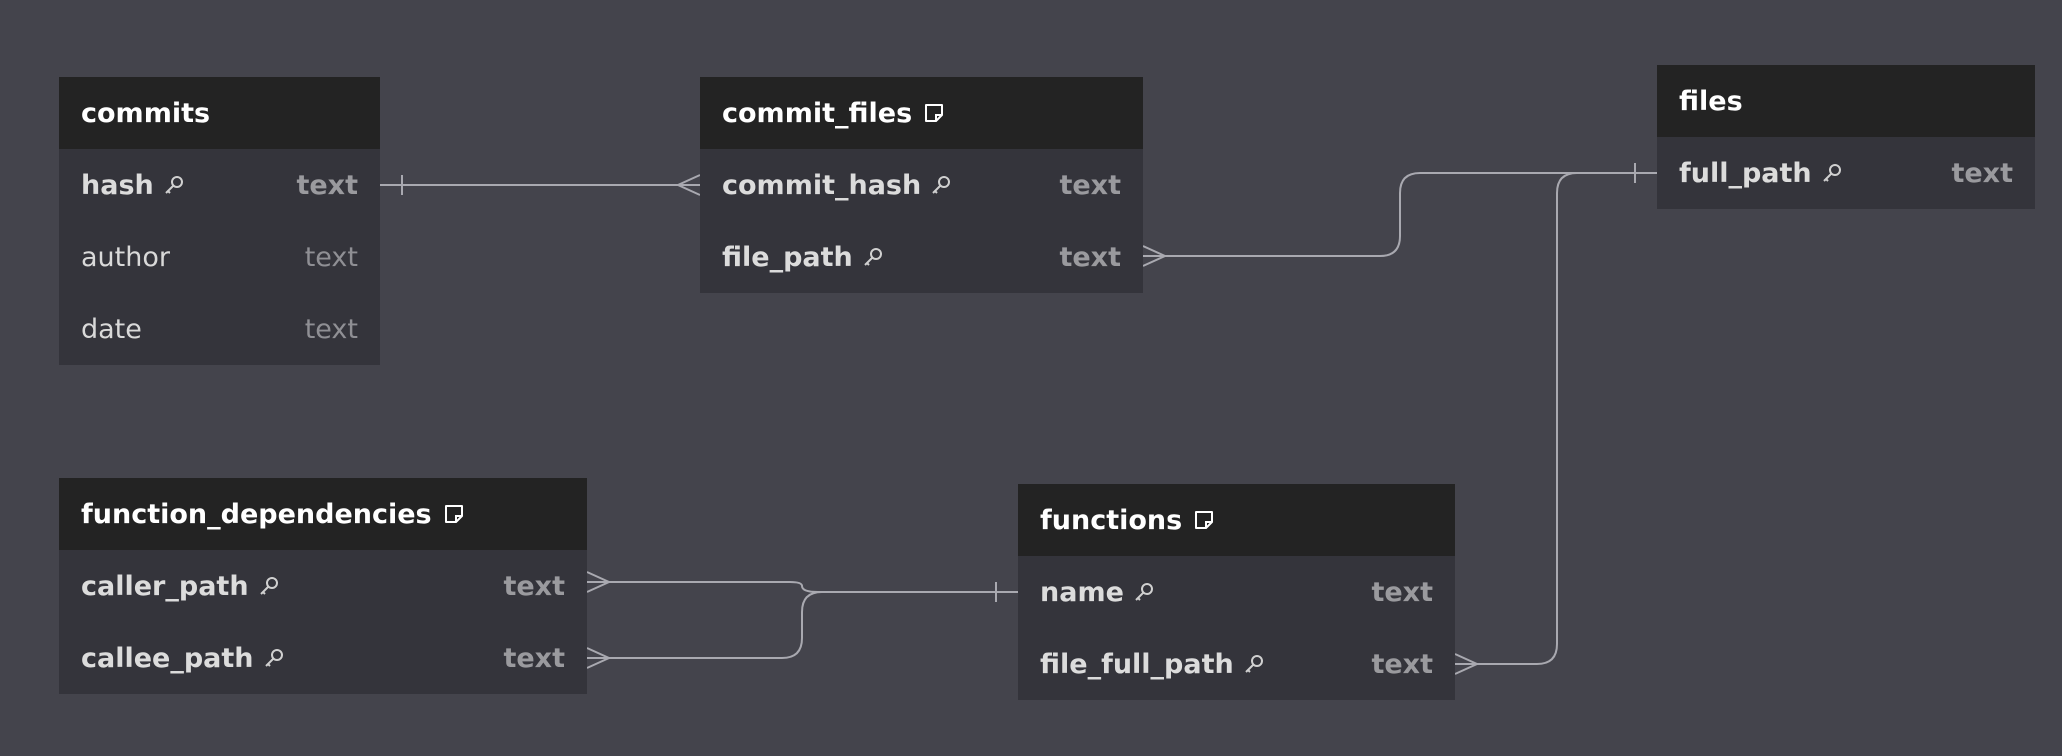  Describe the element at coordinates (1745, 173) in the screenshot. I see `field-name: full_path` at that location.